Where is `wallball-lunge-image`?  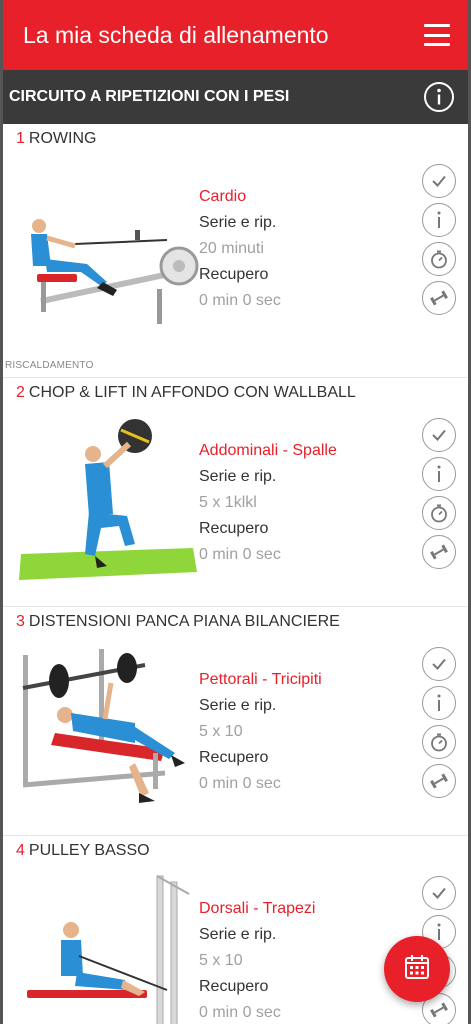 wallball-lunge-image is located at coordinates (108, 499).